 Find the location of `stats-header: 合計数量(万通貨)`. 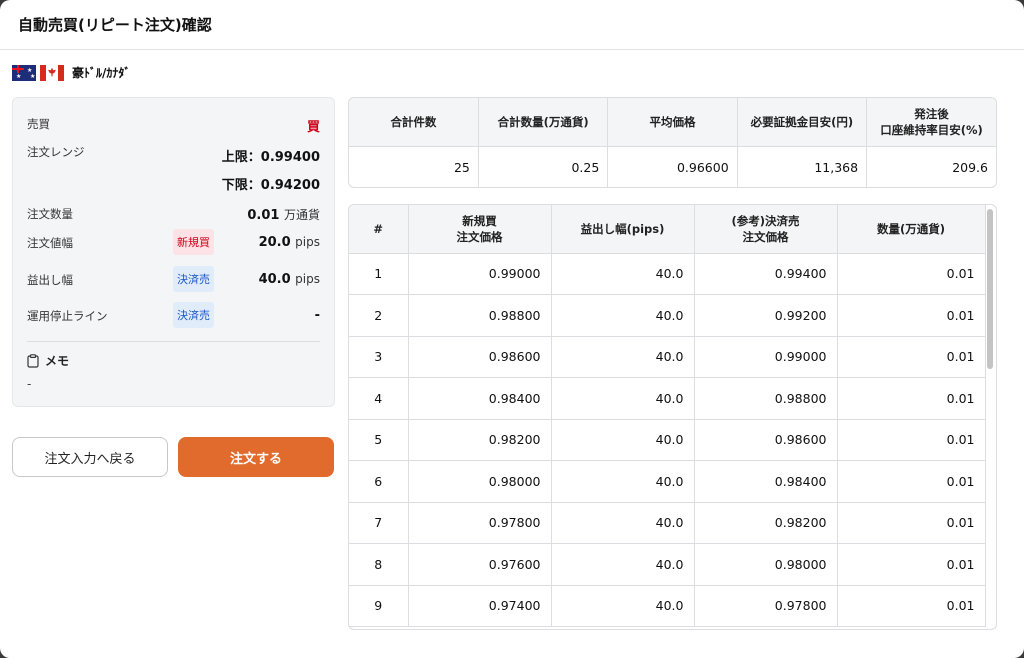

stats-header: 合計数量(万通貨) is located at coordinates (543, 122).